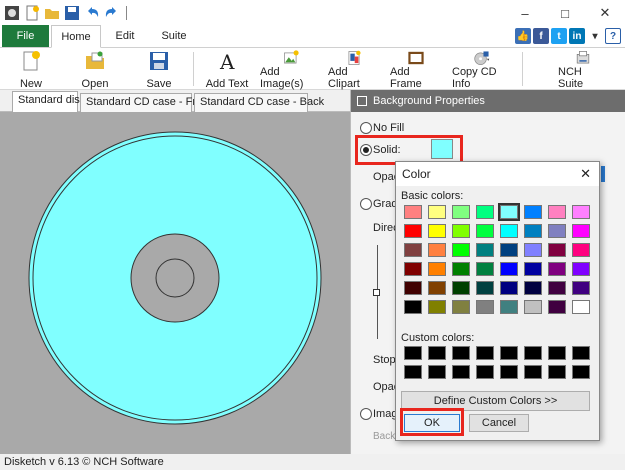 The height and width of the screenshot is (470, 625). I want to click on new-icon, so click(32, 13).